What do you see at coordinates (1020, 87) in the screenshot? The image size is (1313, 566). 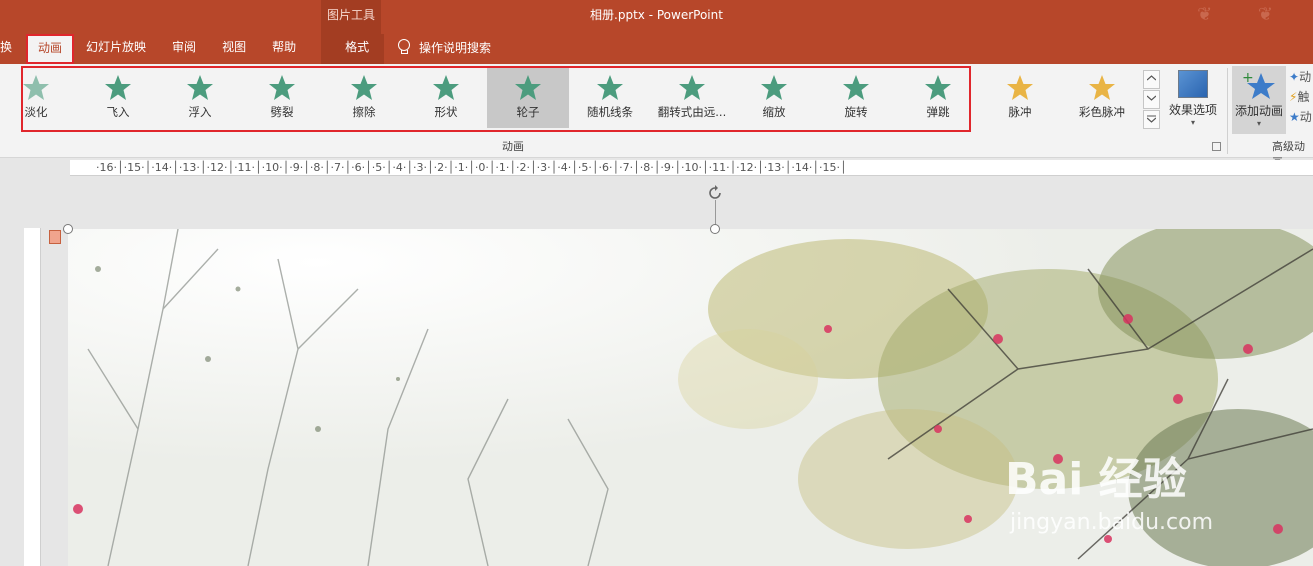 I see `pulse-star-icon` at bounding box center [1020, 87].